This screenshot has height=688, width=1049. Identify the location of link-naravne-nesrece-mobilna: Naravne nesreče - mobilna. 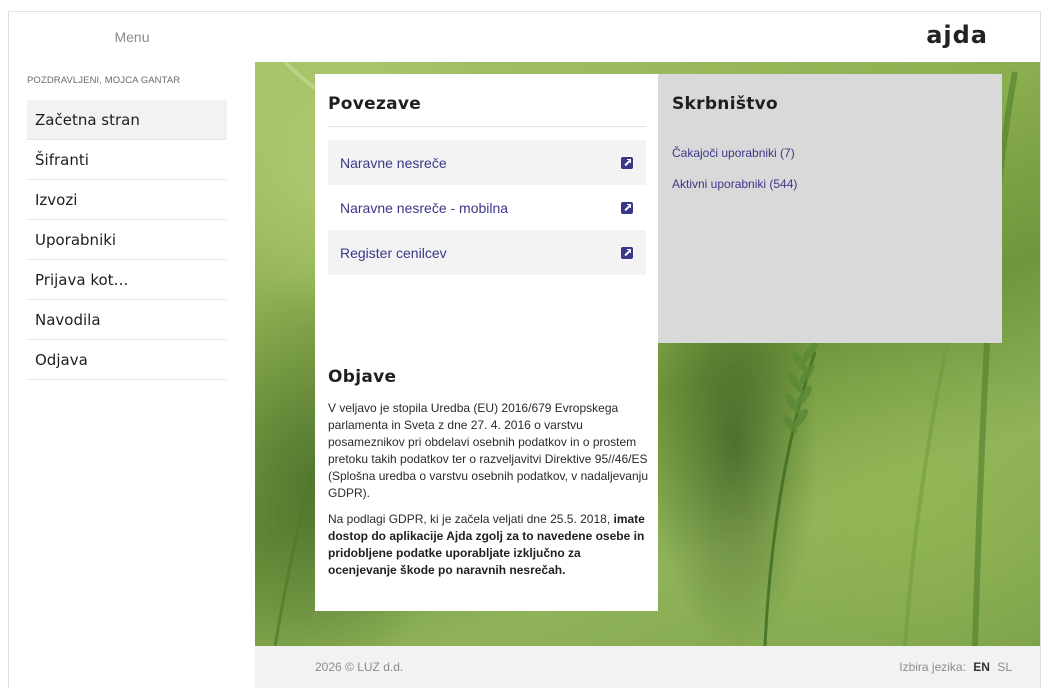
(487, 207).